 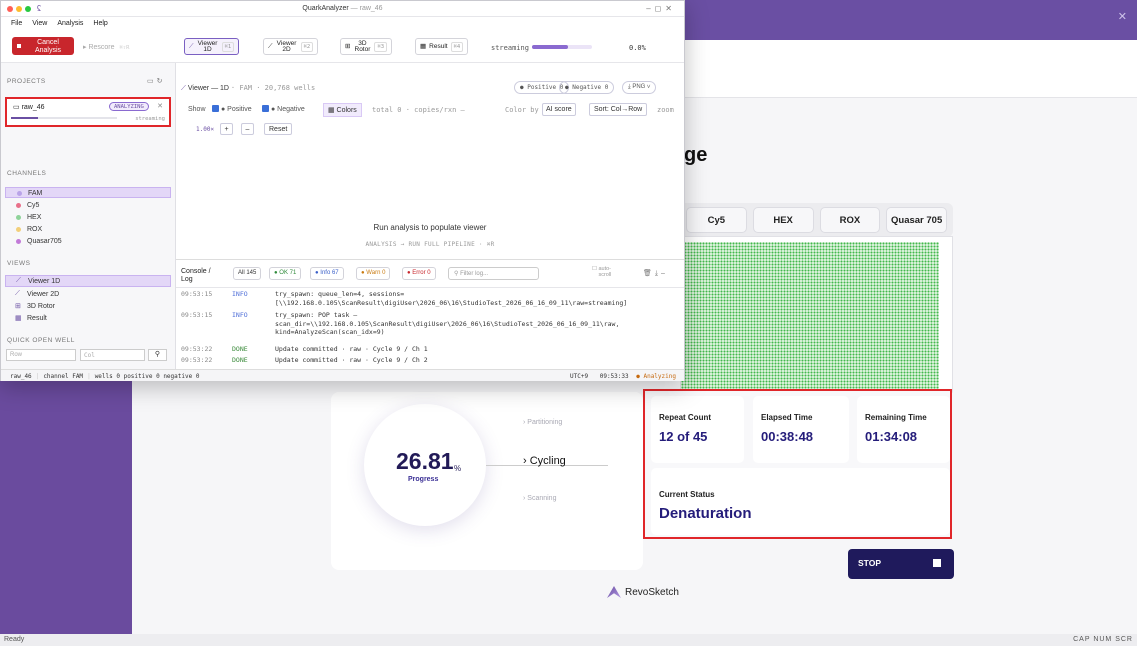 What do you see at coordinates (270, 46) in the screenshot?
I see `line-chart-icon: ⟋` at bounding box center [270, 46].